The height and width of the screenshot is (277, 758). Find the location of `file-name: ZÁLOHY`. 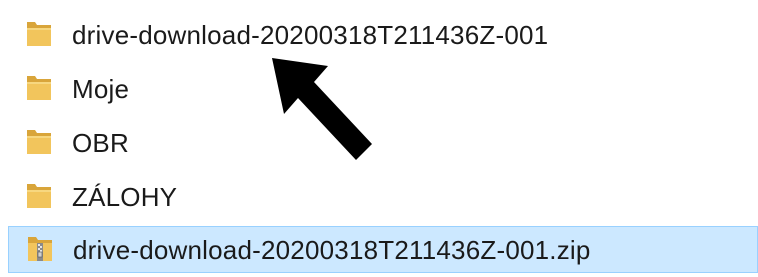

file-name: ZÁLOHY is located at coordinates (125, 197).